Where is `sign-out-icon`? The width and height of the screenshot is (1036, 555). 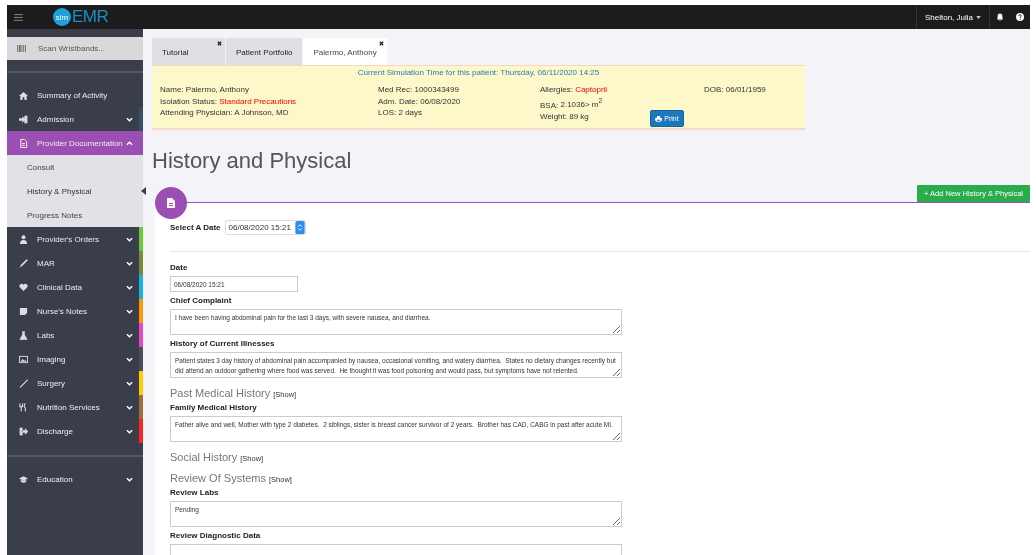 sign-out-icon is located at coordinates (23, 431).